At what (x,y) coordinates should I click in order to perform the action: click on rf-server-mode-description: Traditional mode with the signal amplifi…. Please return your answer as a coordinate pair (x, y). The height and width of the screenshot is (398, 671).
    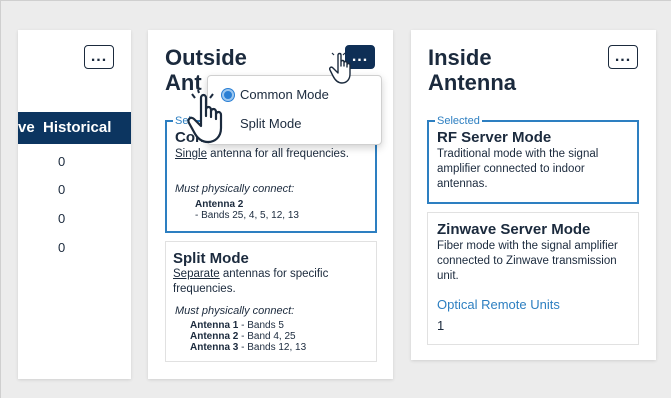
    Looking at the image, I should click on (518, 169).